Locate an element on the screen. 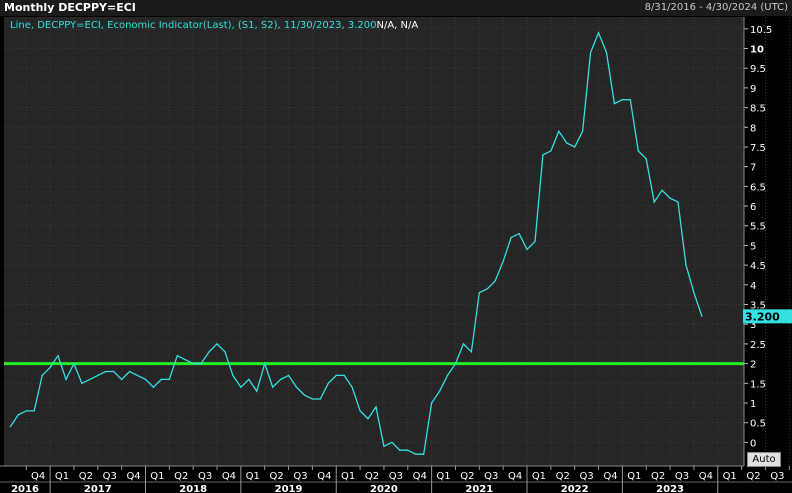  y-tick-label: 9 is located at coordinates (753, 89).